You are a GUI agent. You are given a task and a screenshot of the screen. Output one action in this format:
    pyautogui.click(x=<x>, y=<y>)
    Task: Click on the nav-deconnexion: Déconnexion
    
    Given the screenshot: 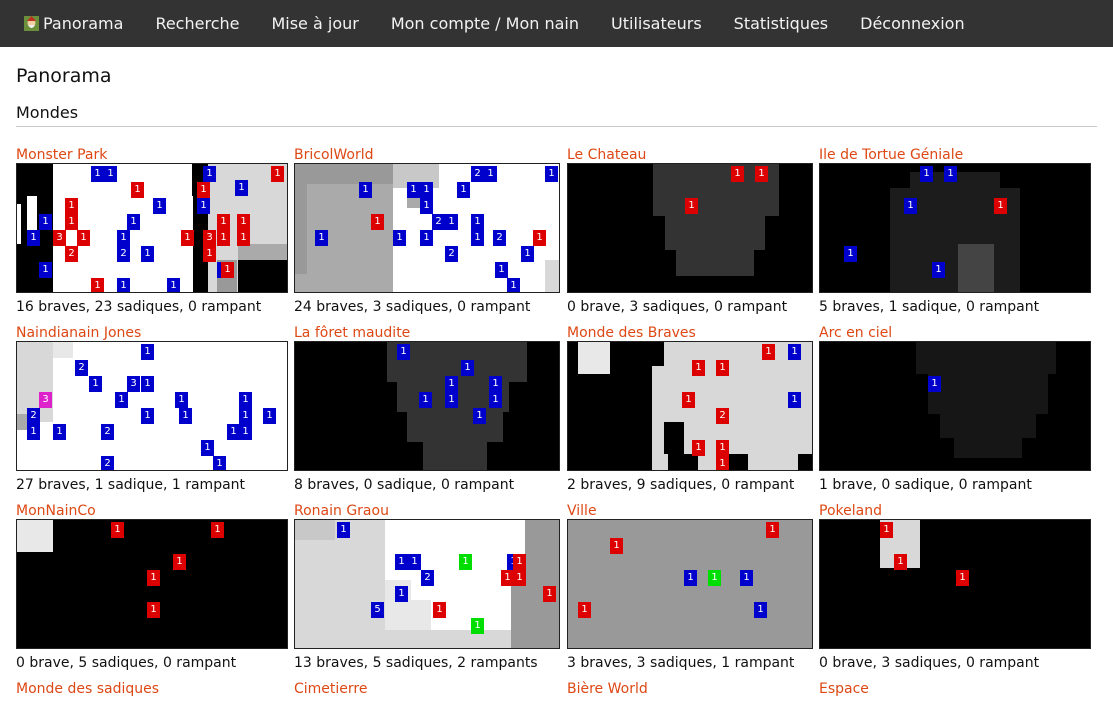 What is the action you would take?
    pyautogui.click(x=912, y=23)
    